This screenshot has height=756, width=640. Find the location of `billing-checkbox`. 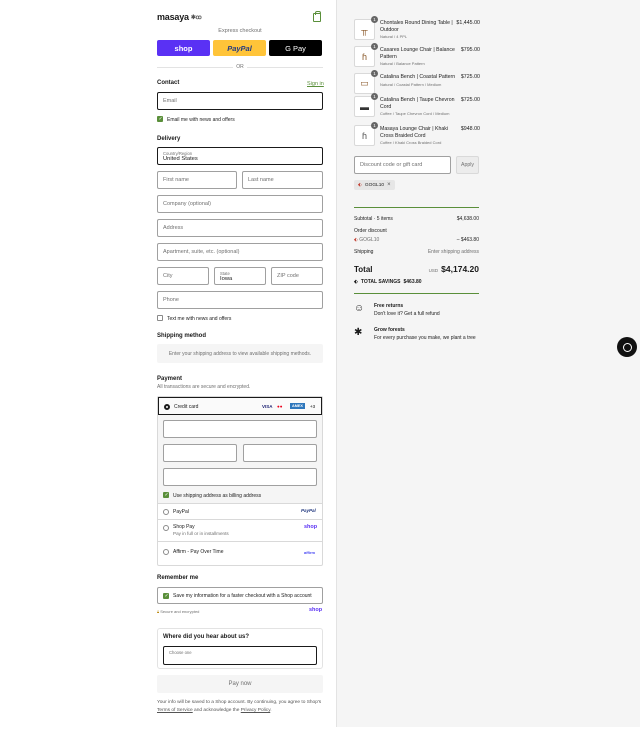

billing-checkbox is located at coordinates (166, 495).